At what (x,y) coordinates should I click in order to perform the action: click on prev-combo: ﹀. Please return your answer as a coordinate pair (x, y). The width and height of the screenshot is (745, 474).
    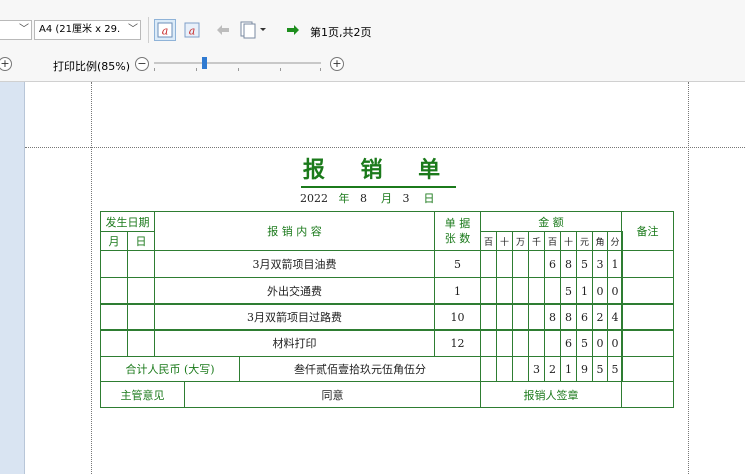
    Looking at the image, I should click on (16, 30).